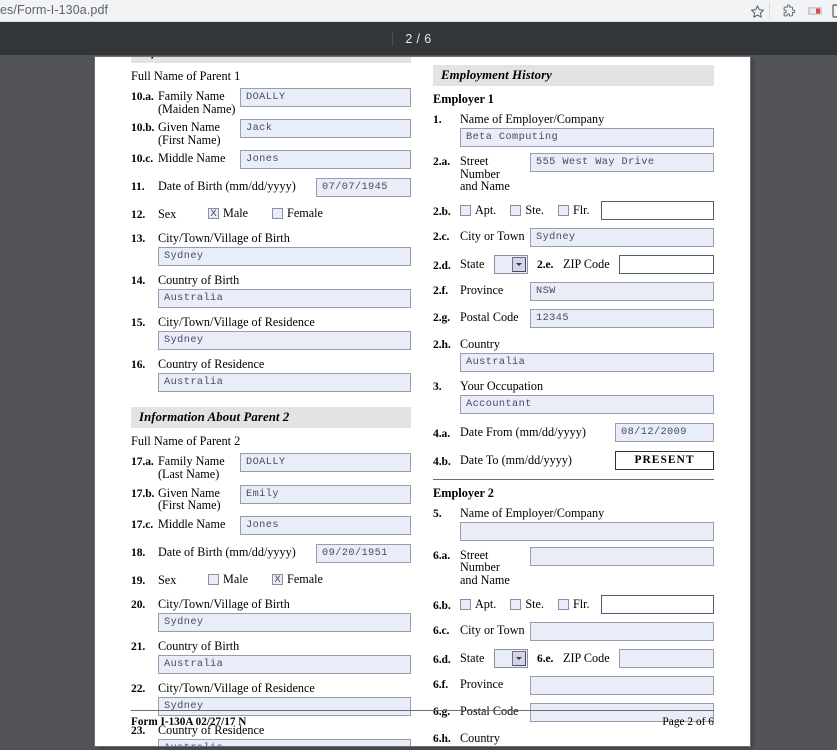  What do you see at coordinates (757, 11) in the screenshot?
I see `star-icon` at bounding box center [757, 11].